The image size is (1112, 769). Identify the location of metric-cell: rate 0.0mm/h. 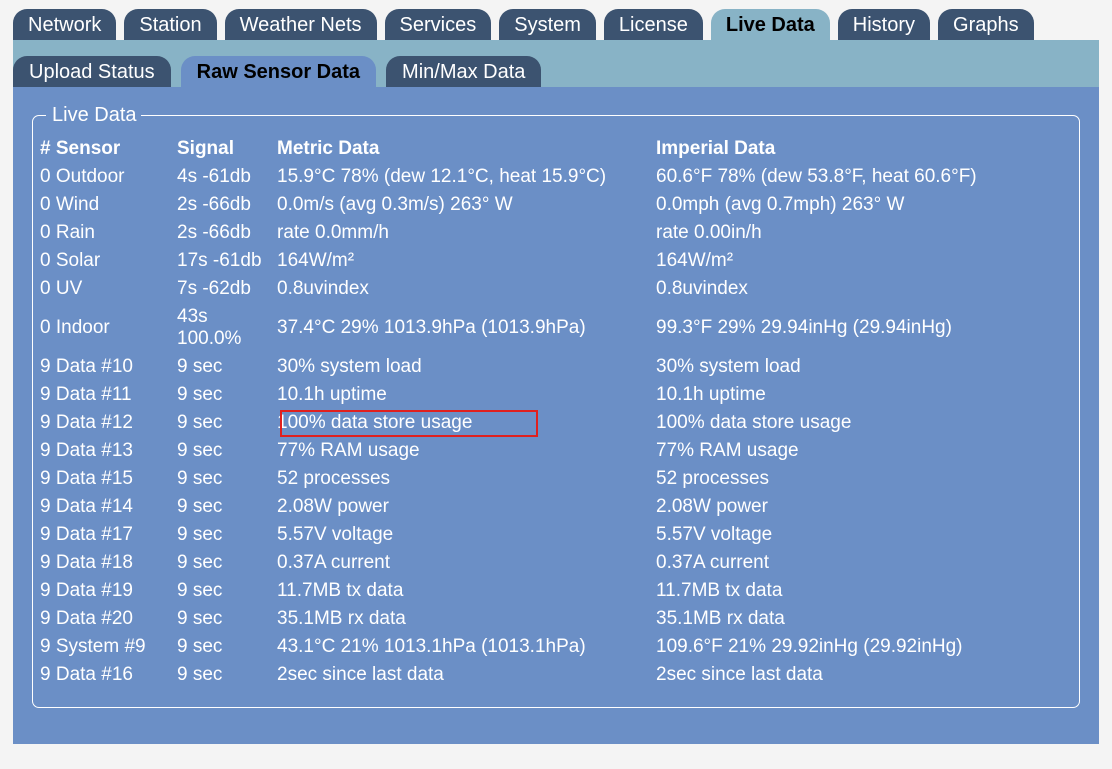
(333, 232).